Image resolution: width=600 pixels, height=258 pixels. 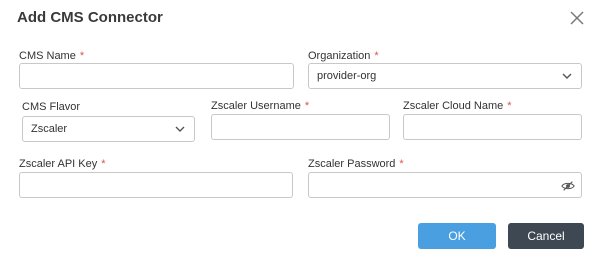 I want to click on organization-selected-value: provider-org, so click(x=347, y=76).